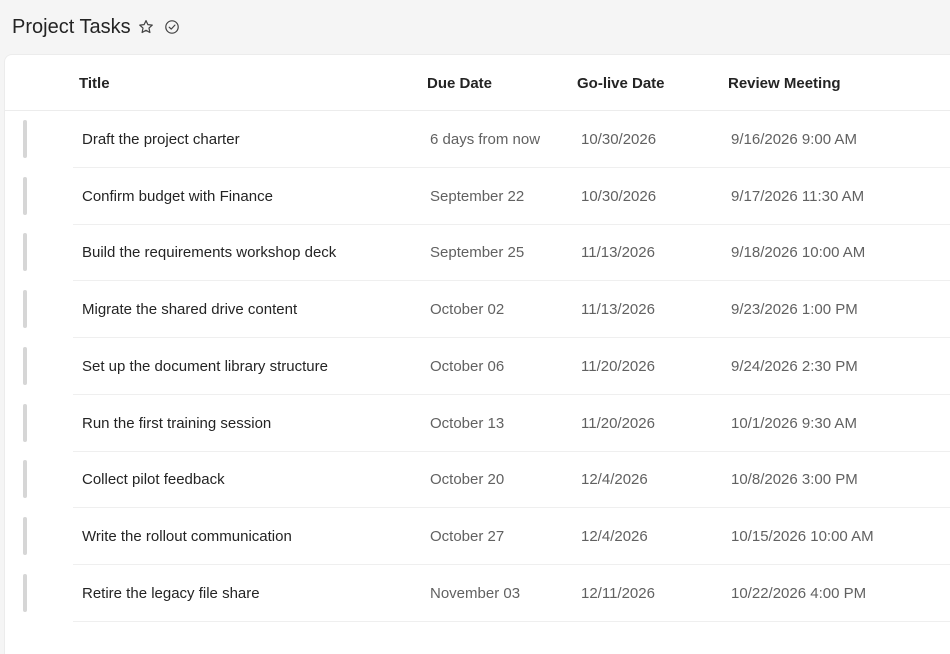 The height and width of the screenshot is (654, 950). What do you see at coordinates (794, 366) in the screenshot?
I see `review-meeting-cell: 9/24/2026 2:30 PM` at bounding box center [794, 366].